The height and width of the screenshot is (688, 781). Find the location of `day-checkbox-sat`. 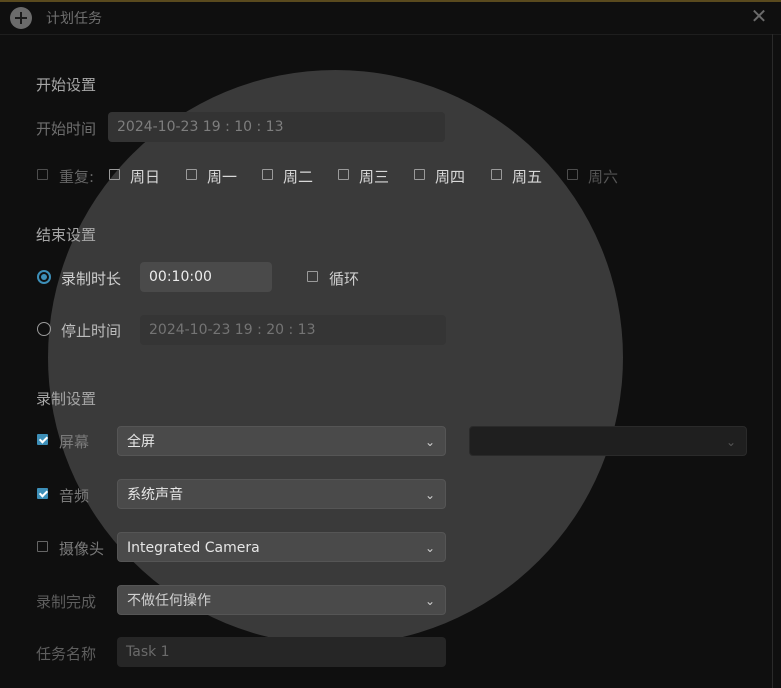

day-checkbox-sat is located at coordinates (572, 174).